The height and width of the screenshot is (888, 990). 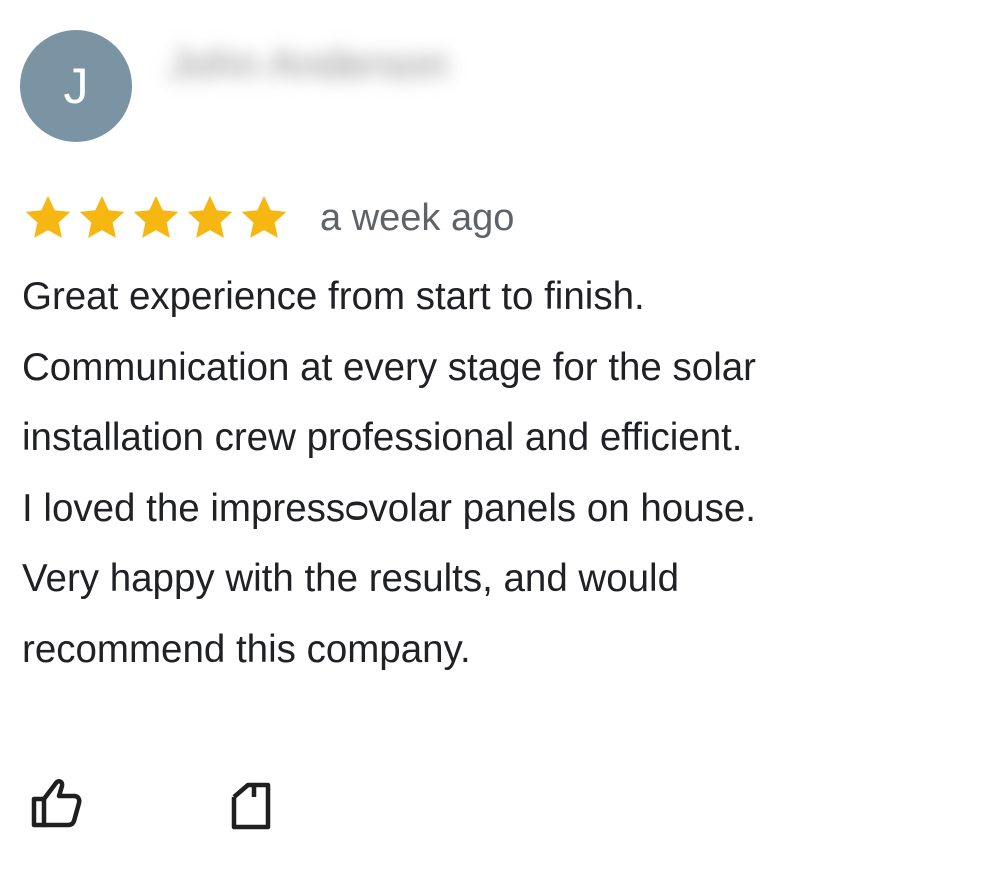 I want to click on share-button, so click(x=250, y=803).